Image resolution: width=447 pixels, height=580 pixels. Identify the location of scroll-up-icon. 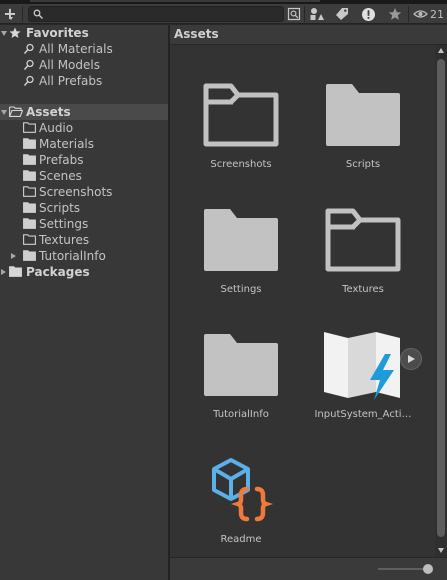
(441, 50).